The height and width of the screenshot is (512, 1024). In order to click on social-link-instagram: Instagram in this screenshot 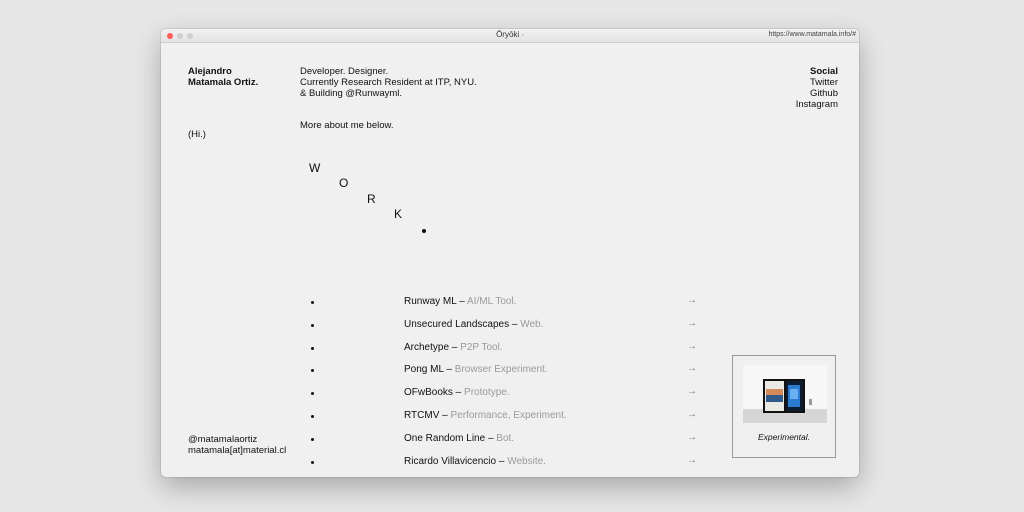, I will do `click(817, 104)`.